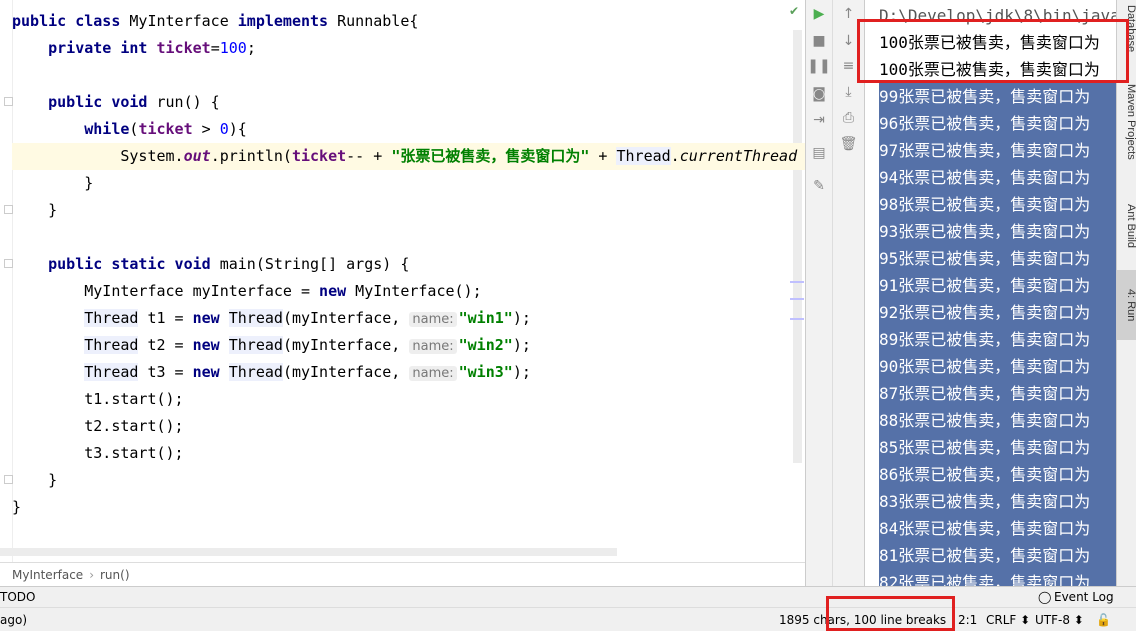 The width and height of the screenshot is (1136, 632). Describe the element at coordinates (819, 186) in the screenshot. I see `pin-icon: ✎` at that location.